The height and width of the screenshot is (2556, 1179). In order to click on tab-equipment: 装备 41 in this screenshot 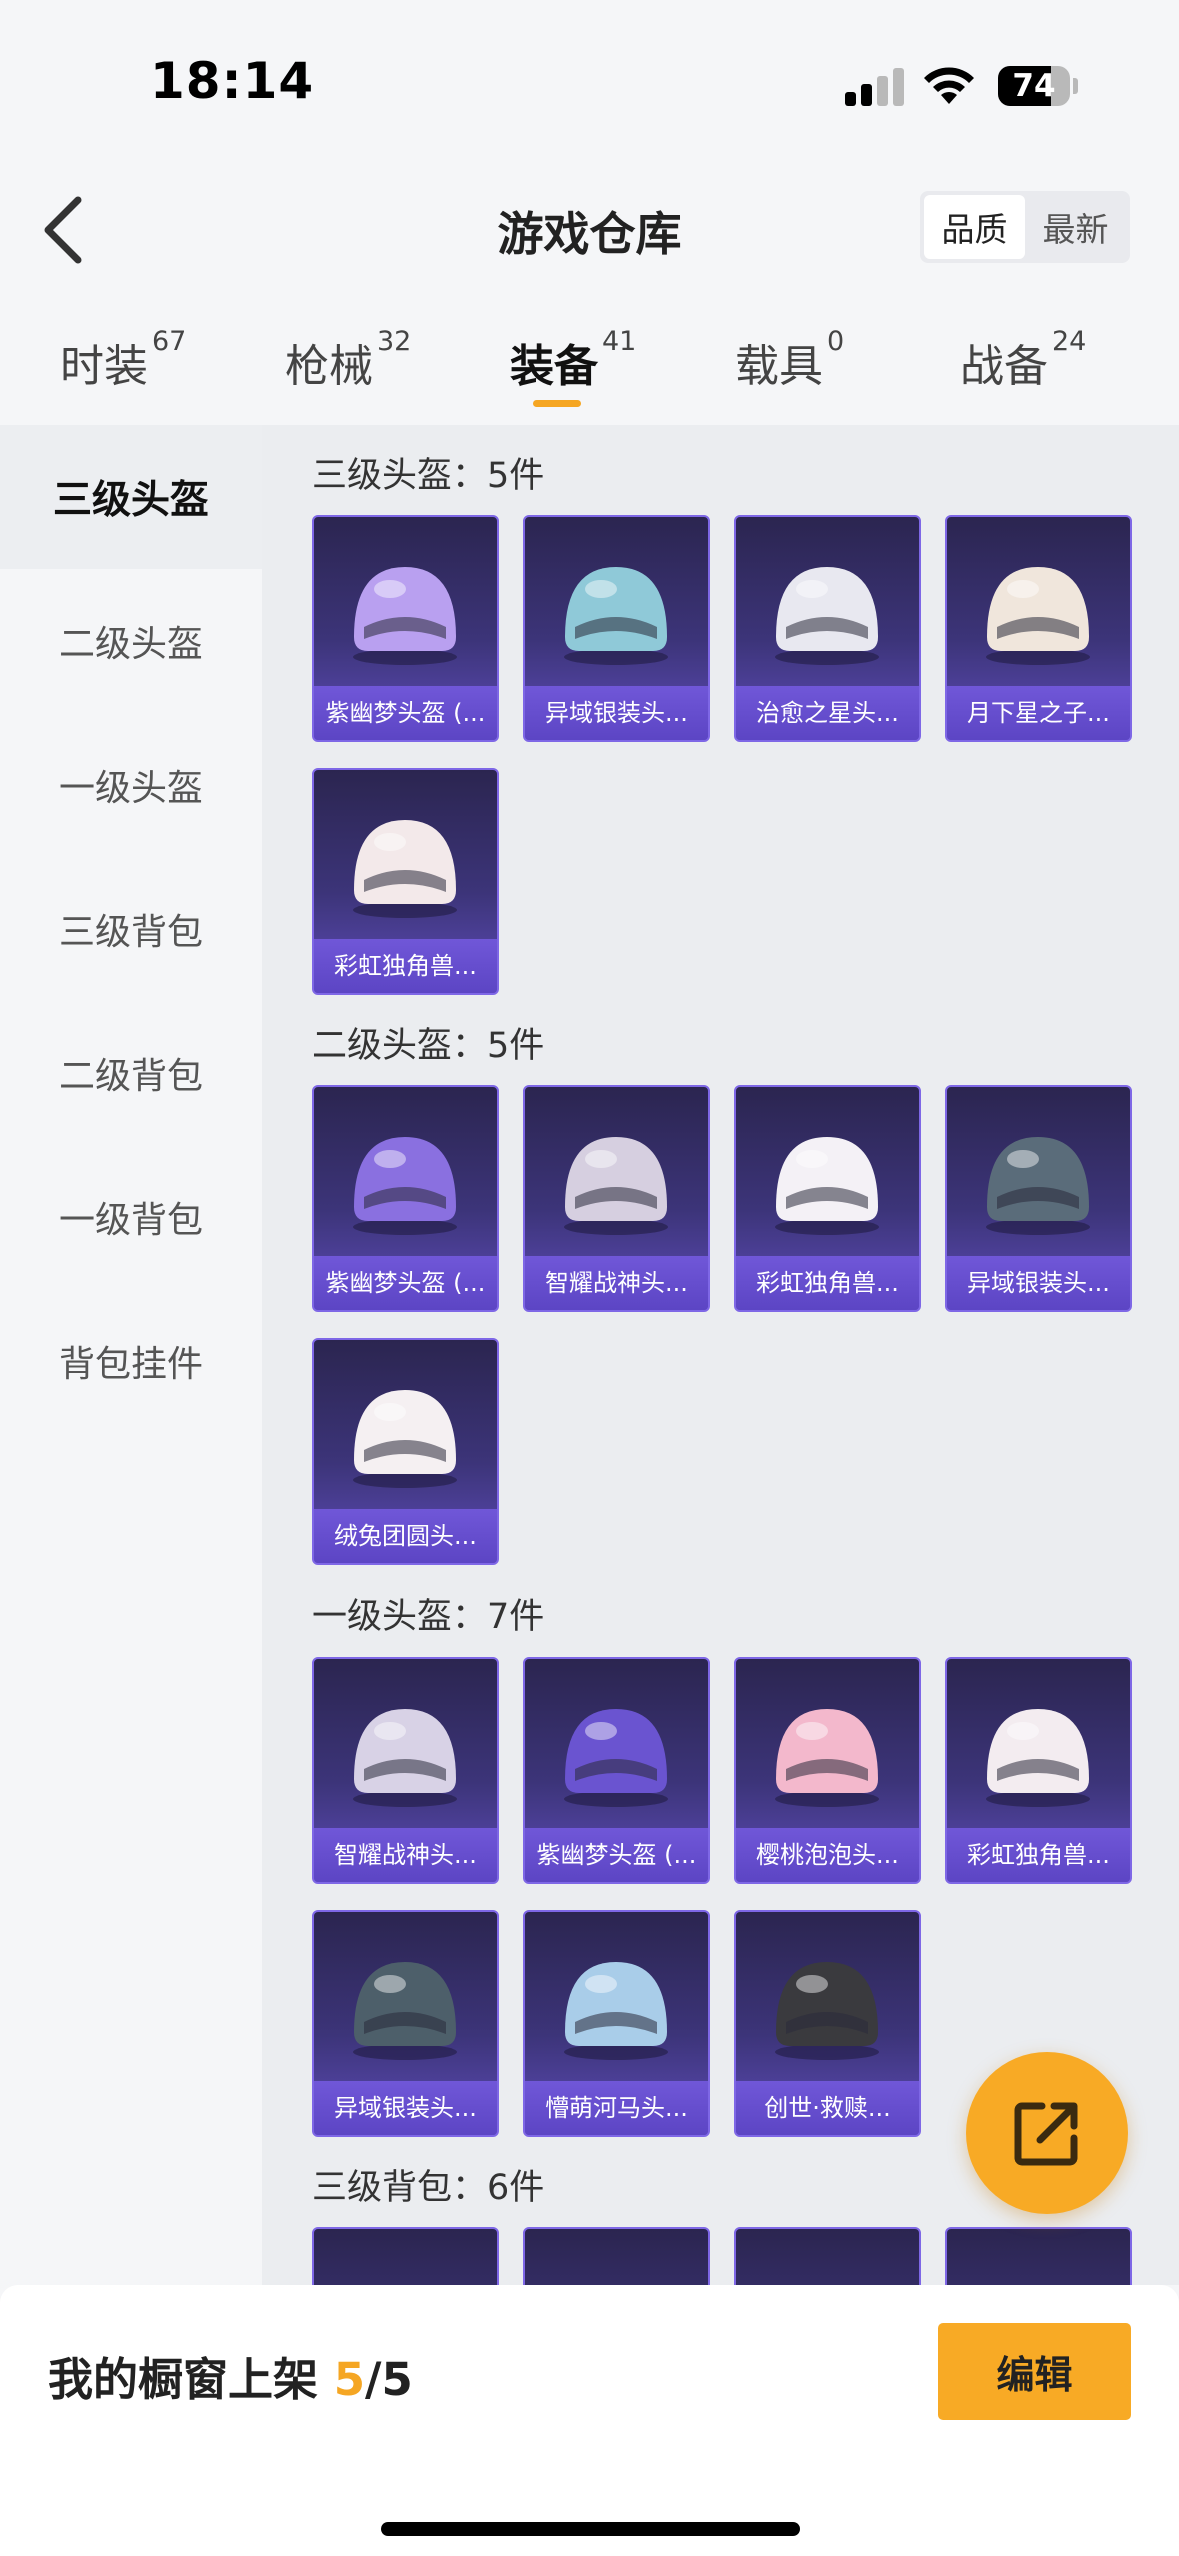, I will do `click(573, 360)`.